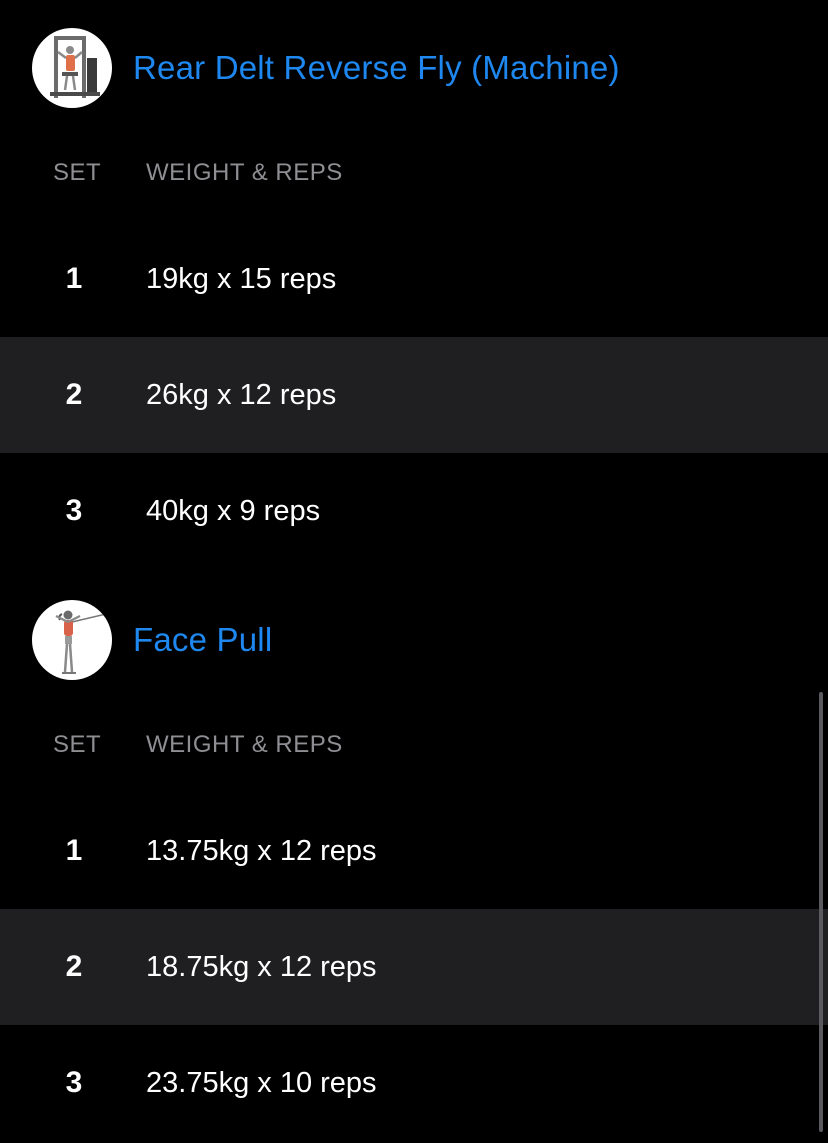  What do you see at coordinates (414, 640) in the screenshot?
I see `exercise-header: Face Pull` at bounding box center [414, 640].